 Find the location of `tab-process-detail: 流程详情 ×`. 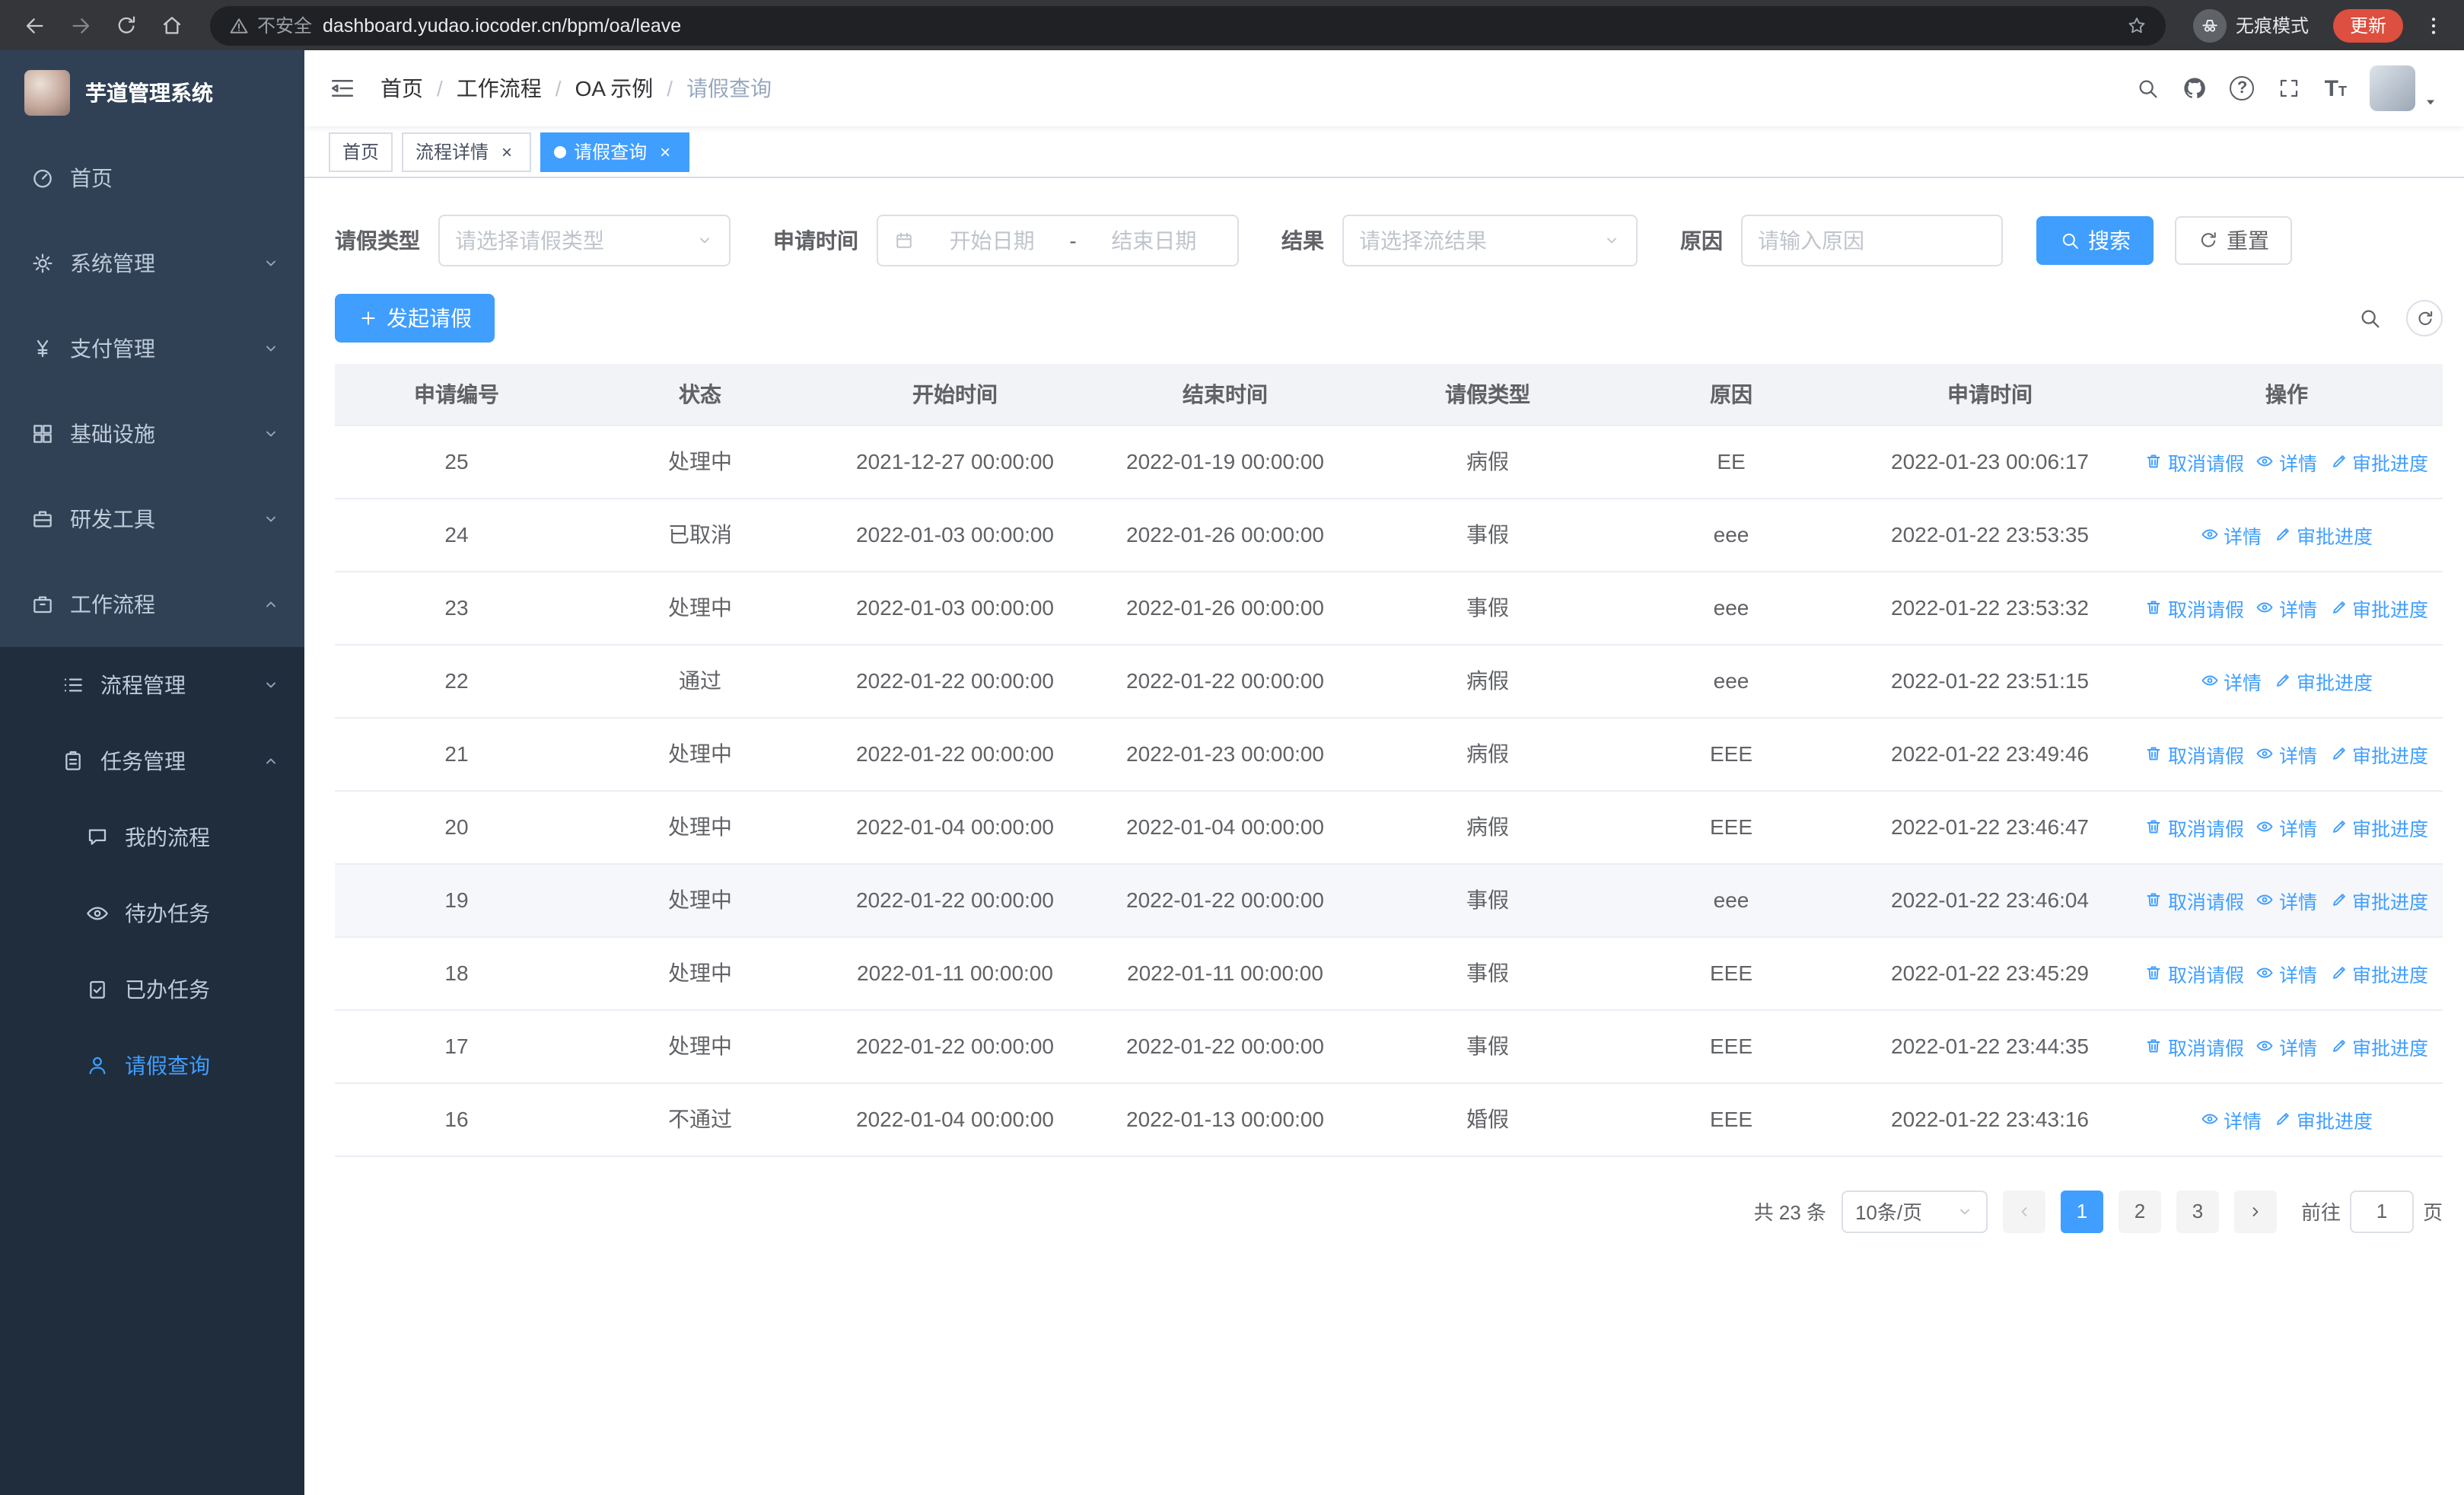

tab-process-detail: 流程详情 × is located at coordinates (467, 151).